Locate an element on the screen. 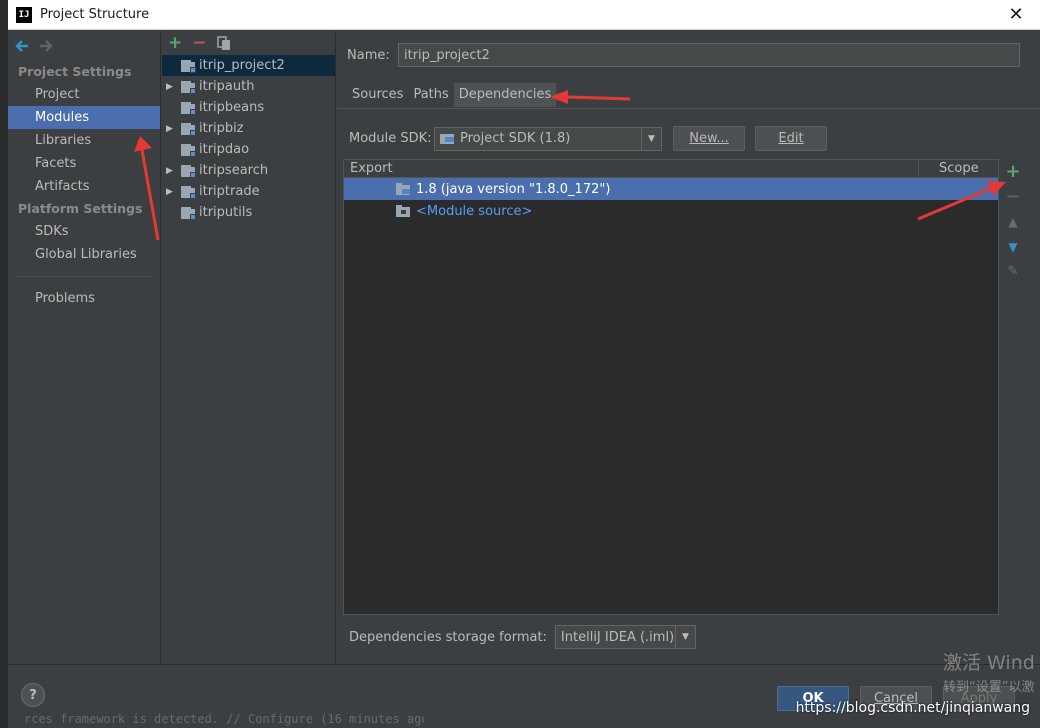 This screenshot has width=1040, height=728. module-source-folder-icon is located at coordinates (404, 211).